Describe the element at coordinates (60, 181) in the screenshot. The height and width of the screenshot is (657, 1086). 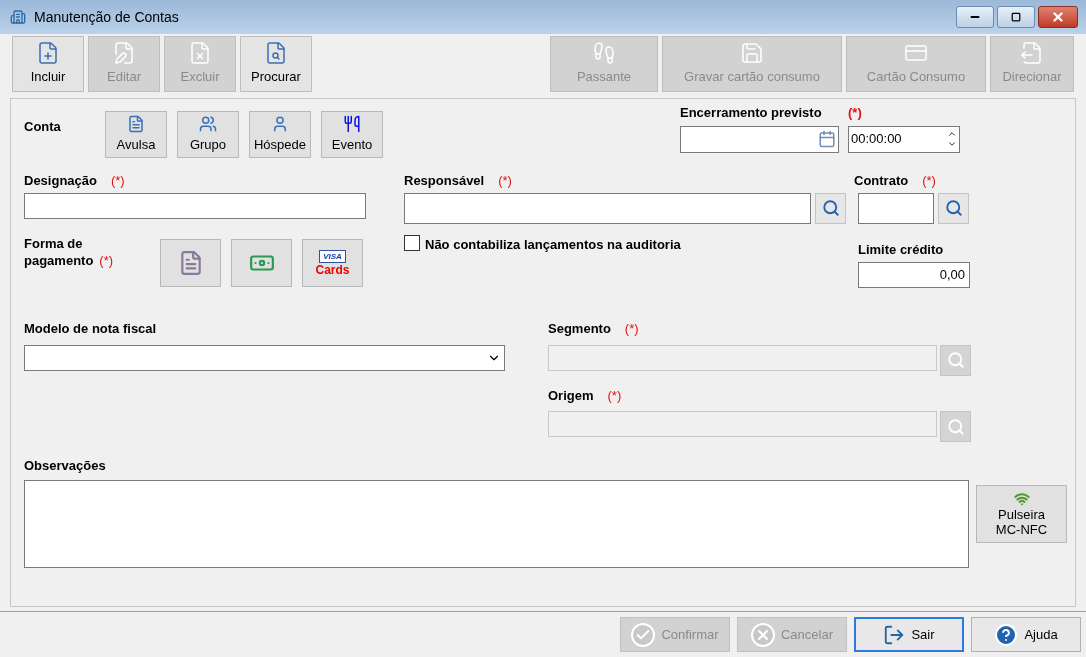
I see `field-label: Designação` at that location.